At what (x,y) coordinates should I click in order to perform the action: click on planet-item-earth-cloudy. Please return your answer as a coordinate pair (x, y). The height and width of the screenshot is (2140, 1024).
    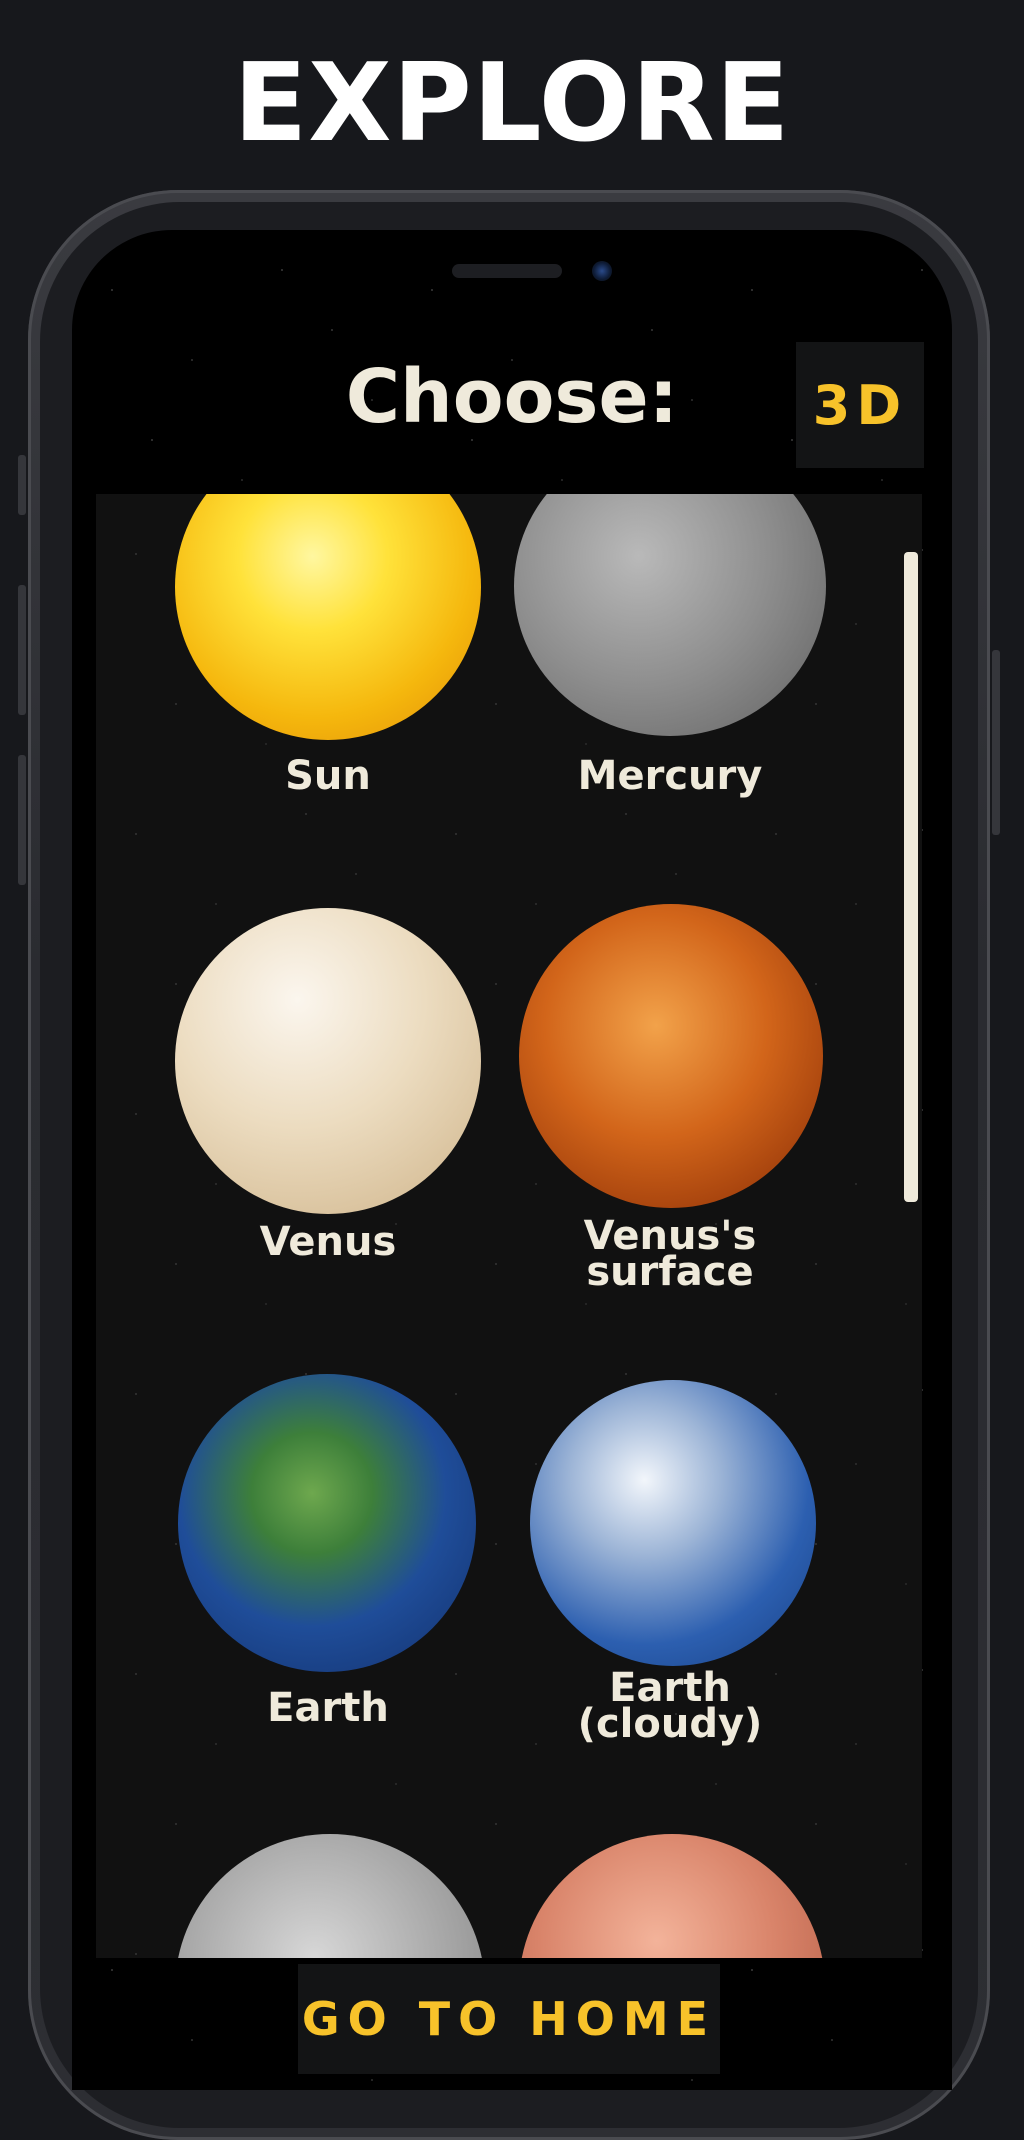
    Looking at the image, I should click on (670, 1530).